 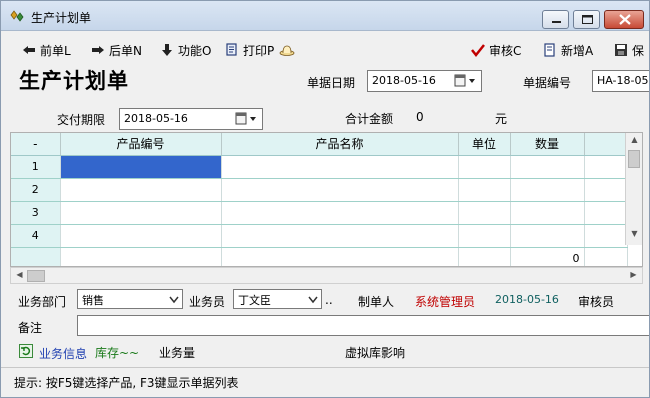 What do you see at coordinates (191, 119) in the screenshot?
I see `delivery-date-field: 2018-05-16` at bounding box center [191, 119].